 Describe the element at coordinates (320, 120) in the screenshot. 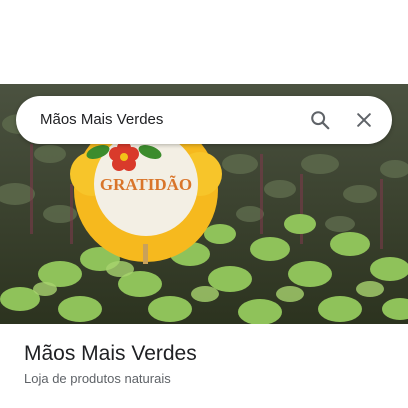

I see `search-icon` at that location.